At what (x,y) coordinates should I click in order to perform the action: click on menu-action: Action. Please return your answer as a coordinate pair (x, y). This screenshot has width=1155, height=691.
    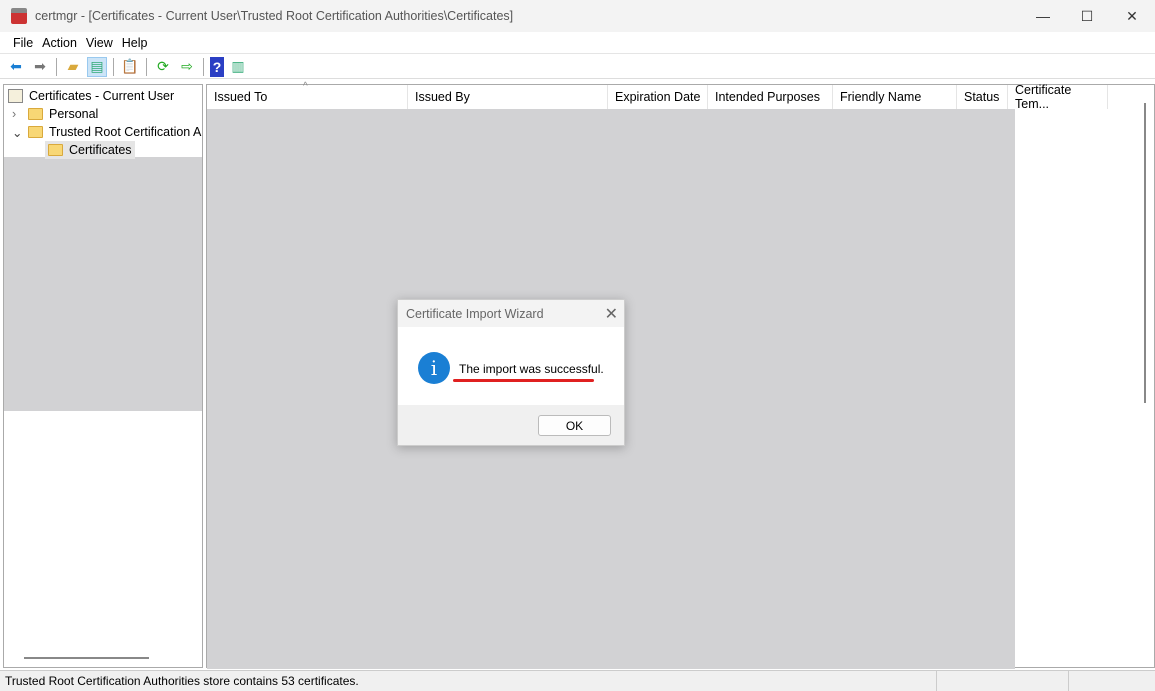
    Looking at the image, I should click on (64, 43).